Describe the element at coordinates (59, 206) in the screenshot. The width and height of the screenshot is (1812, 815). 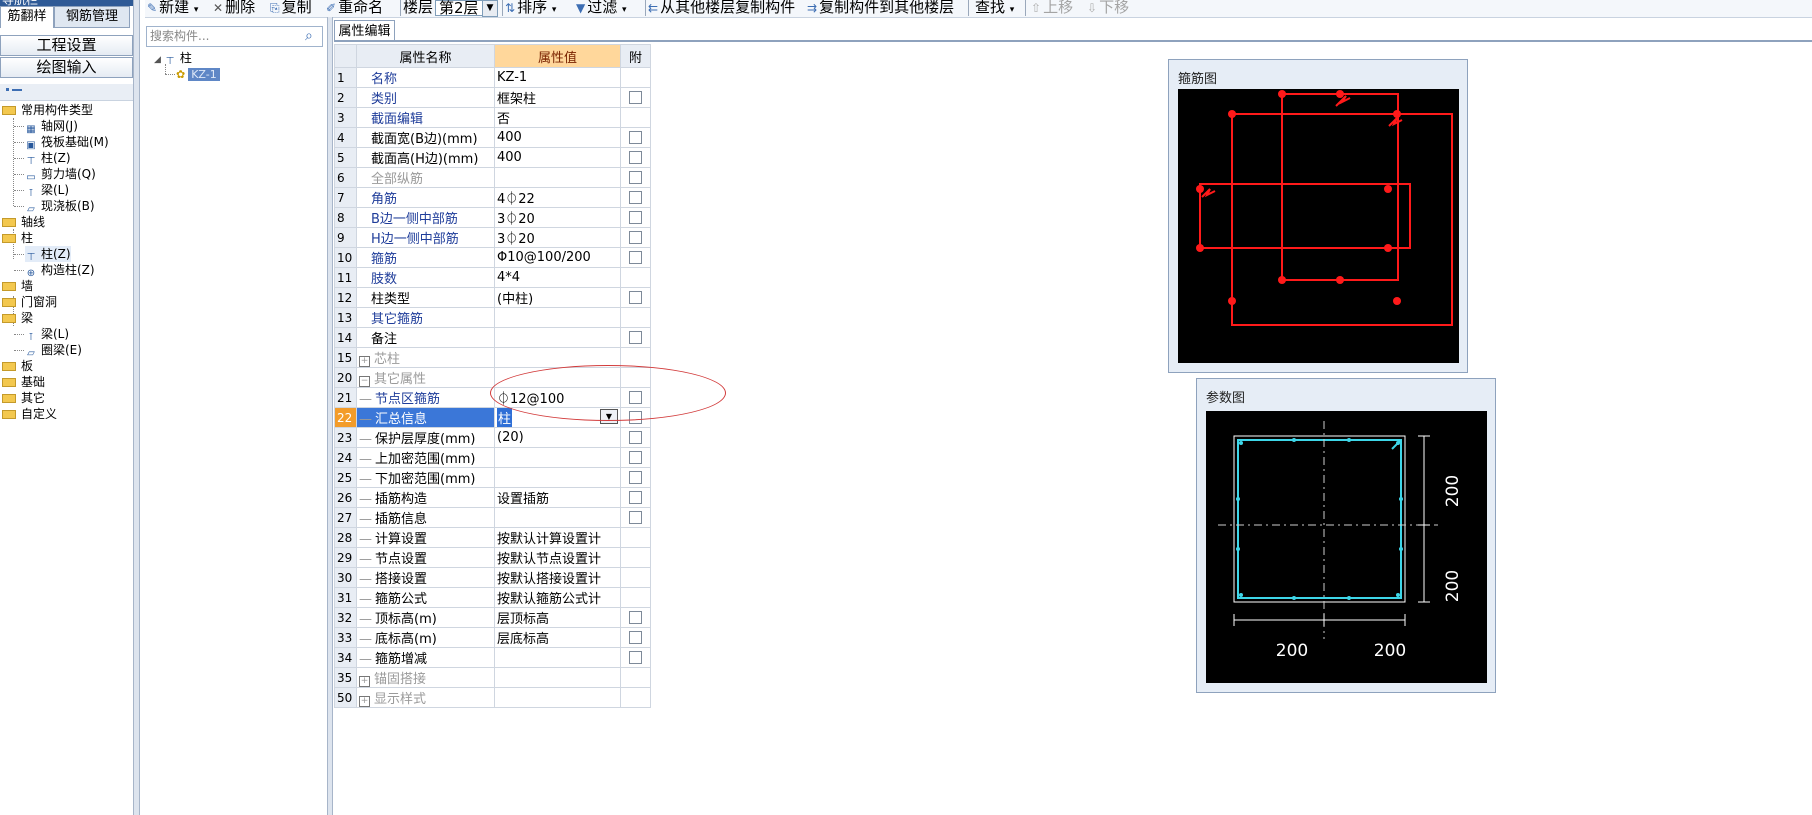
I see `tree-item-cast-slab: ▱ 现浇板(B)` at that location.